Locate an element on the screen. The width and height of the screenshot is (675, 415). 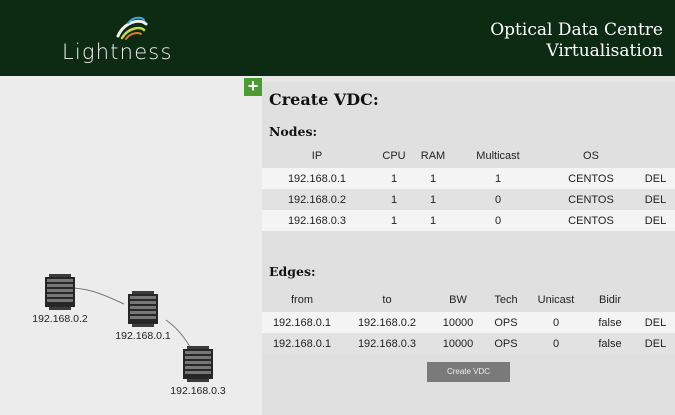
app-title: Optical Data Centre Virtualisation is located at coordinates (576, 41).